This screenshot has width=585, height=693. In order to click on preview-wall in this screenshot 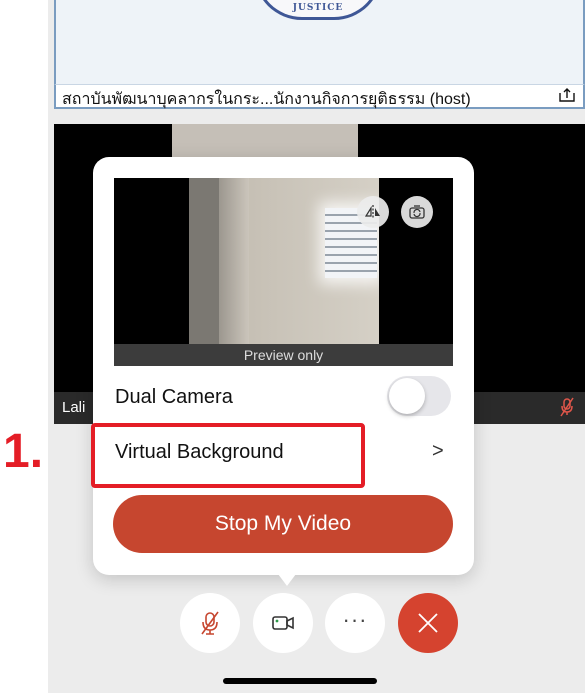, I will do `click(206, 261)`.